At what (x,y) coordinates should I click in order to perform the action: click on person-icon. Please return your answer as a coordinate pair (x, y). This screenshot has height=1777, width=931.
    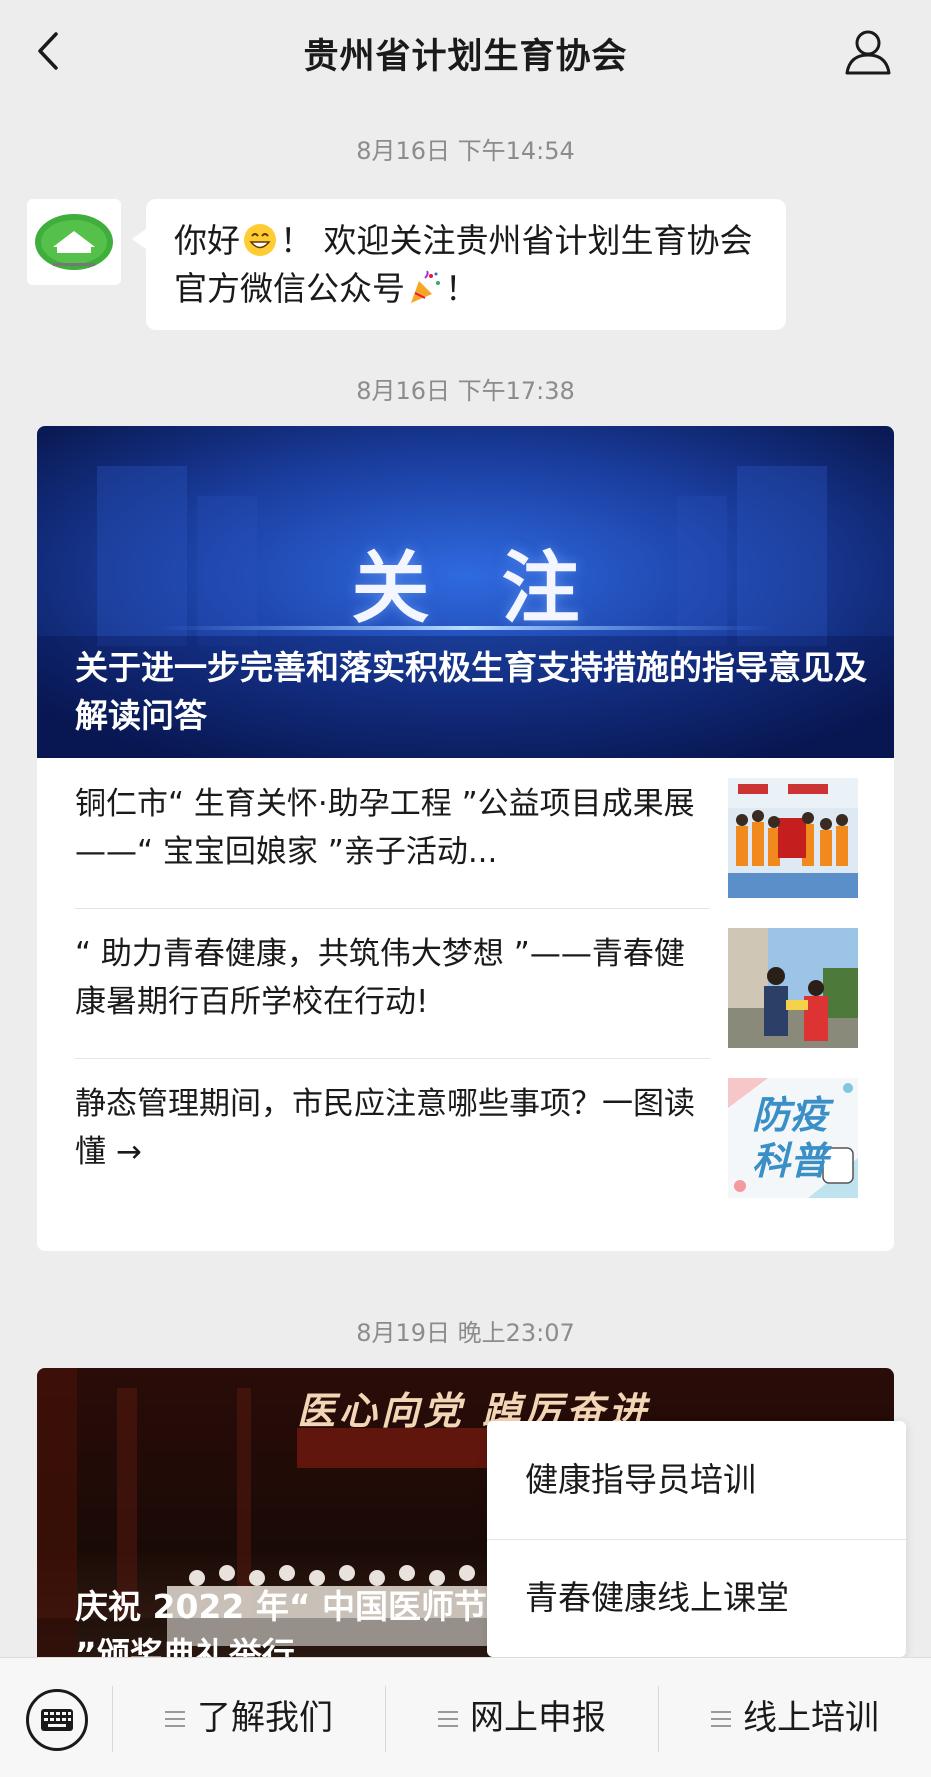
    Looking at the image, I should click on (868, 52).